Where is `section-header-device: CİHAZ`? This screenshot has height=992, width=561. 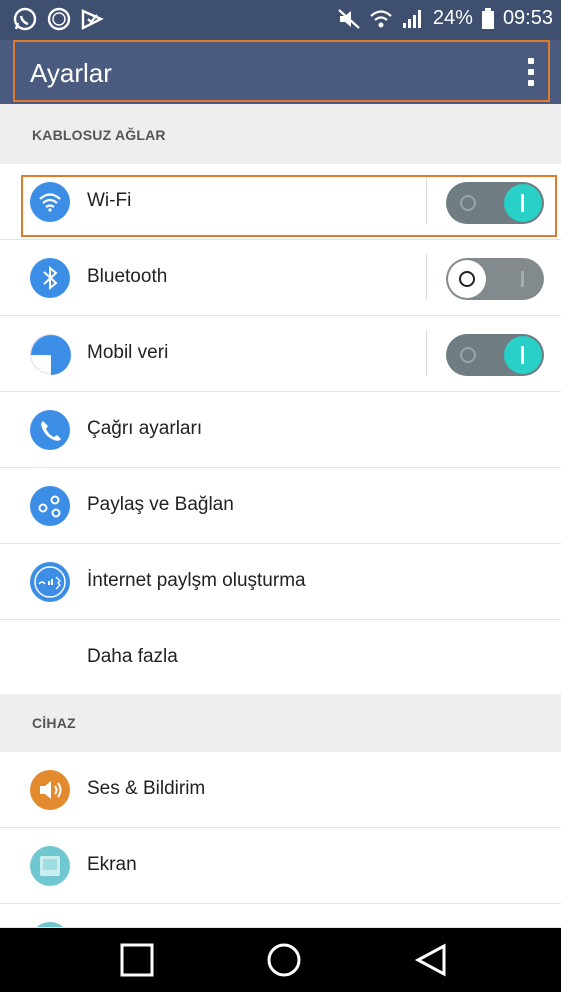
section-header-device: CİHAZ is located at coordinates (280, 723).